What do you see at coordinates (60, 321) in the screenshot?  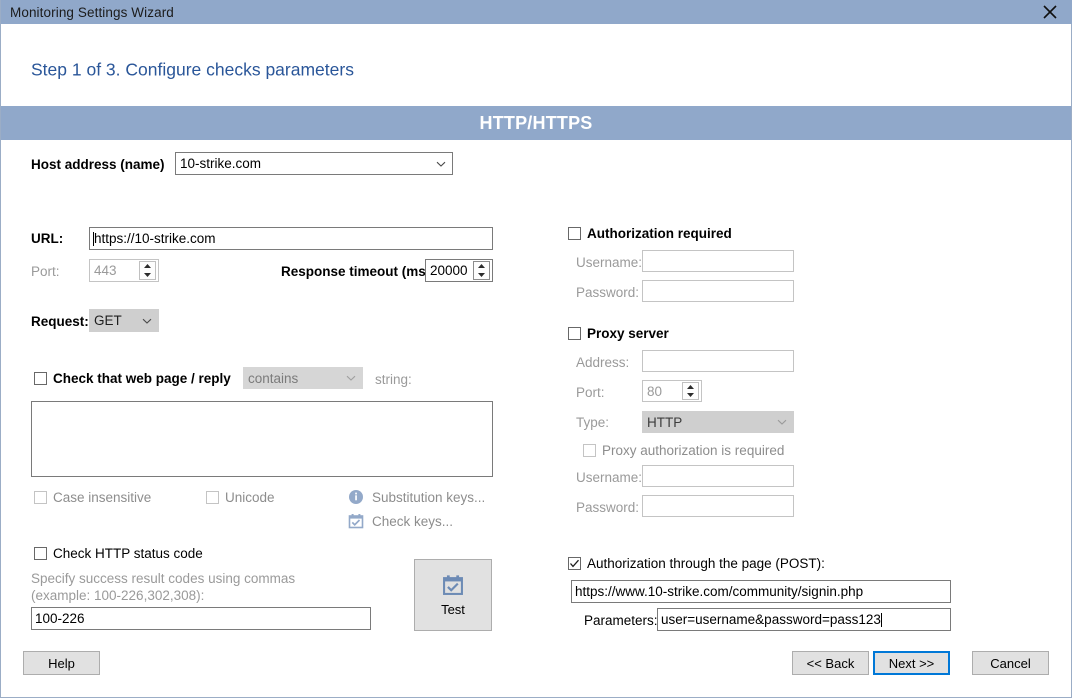 I see `request-label: Request:` at bounding box center [60, 321].